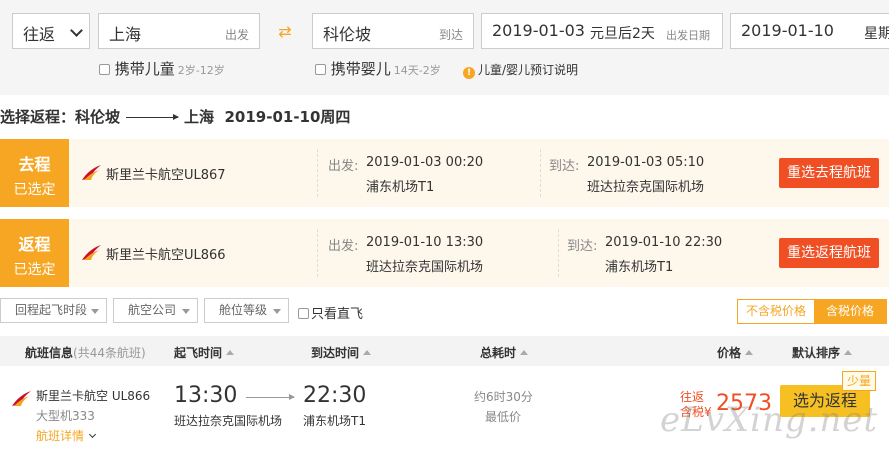 This screenshot has width=889, height=453. I want to click on flight-details-label: 航班详情, so click(60, 436).